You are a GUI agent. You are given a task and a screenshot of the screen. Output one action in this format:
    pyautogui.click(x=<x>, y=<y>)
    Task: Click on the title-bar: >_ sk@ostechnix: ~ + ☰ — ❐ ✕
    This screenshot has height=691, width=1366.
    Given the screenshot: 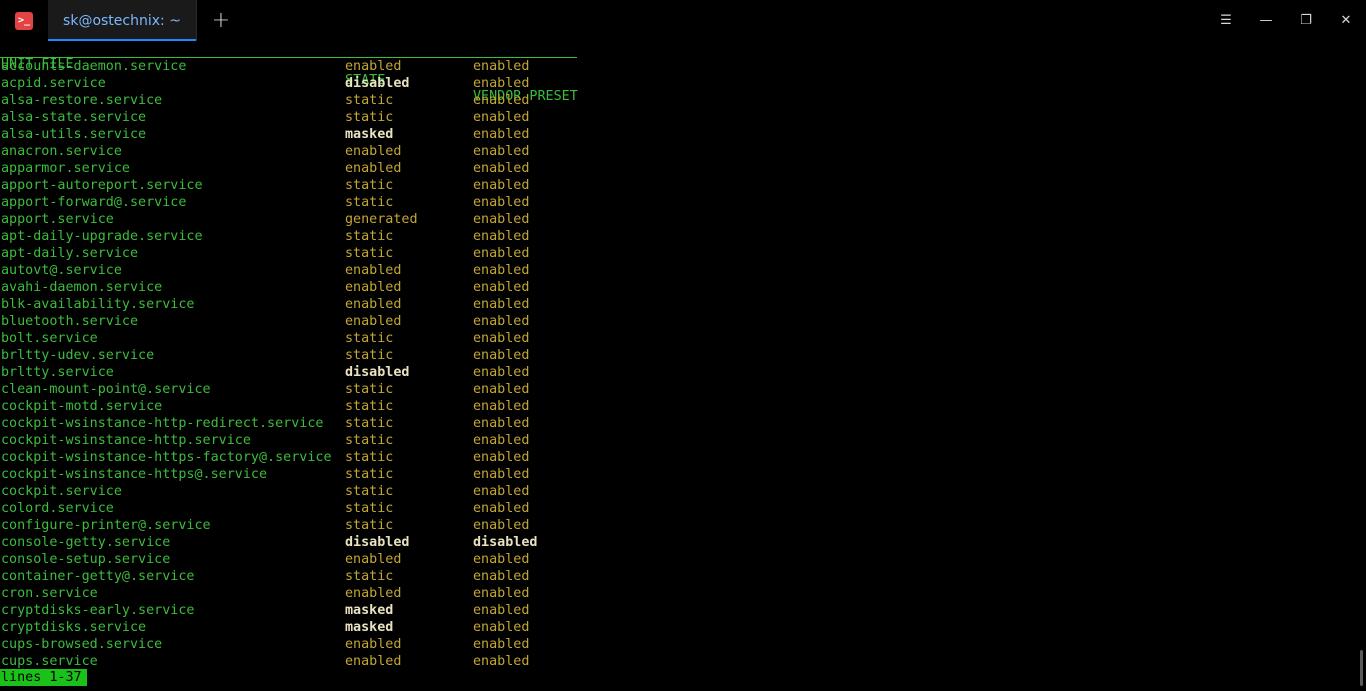 What is the action you would take?
    pyautogui.click(x=683, y=20)
    